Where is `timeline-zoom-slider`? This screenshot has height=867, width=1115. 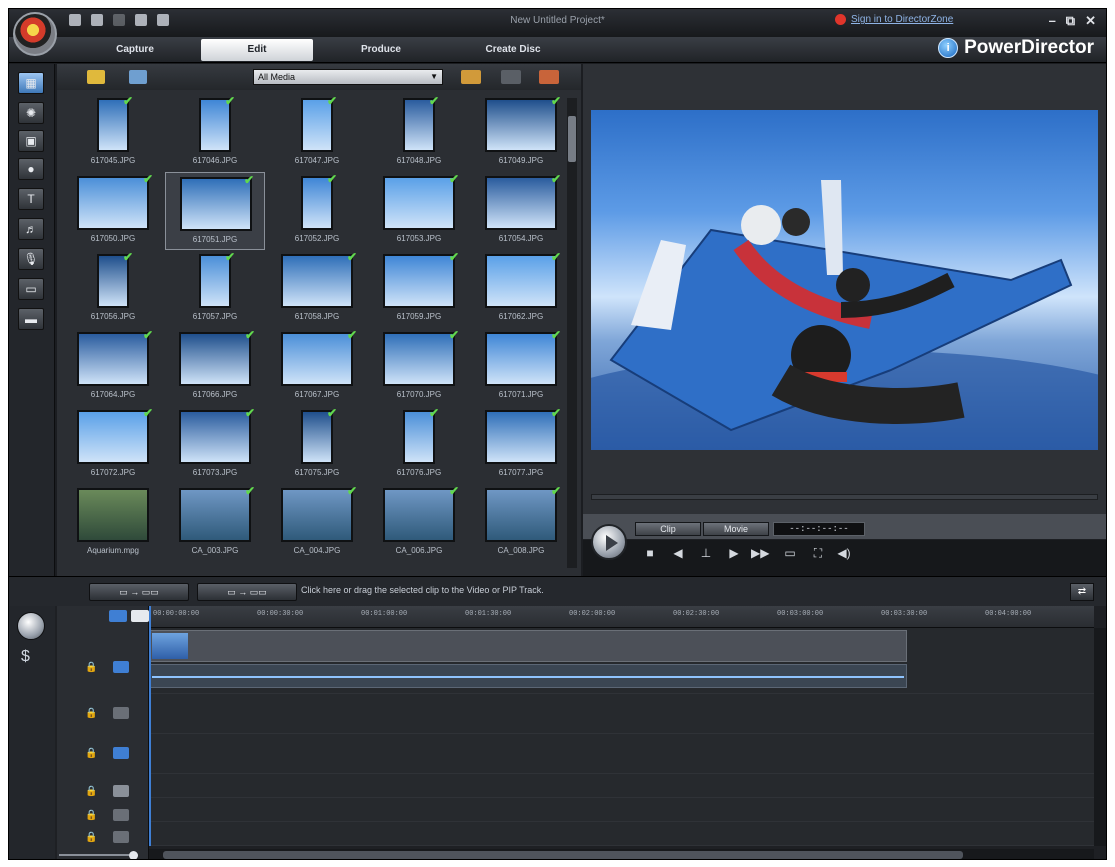 timeline-zoom-slider is located at coordinates (102, 855).